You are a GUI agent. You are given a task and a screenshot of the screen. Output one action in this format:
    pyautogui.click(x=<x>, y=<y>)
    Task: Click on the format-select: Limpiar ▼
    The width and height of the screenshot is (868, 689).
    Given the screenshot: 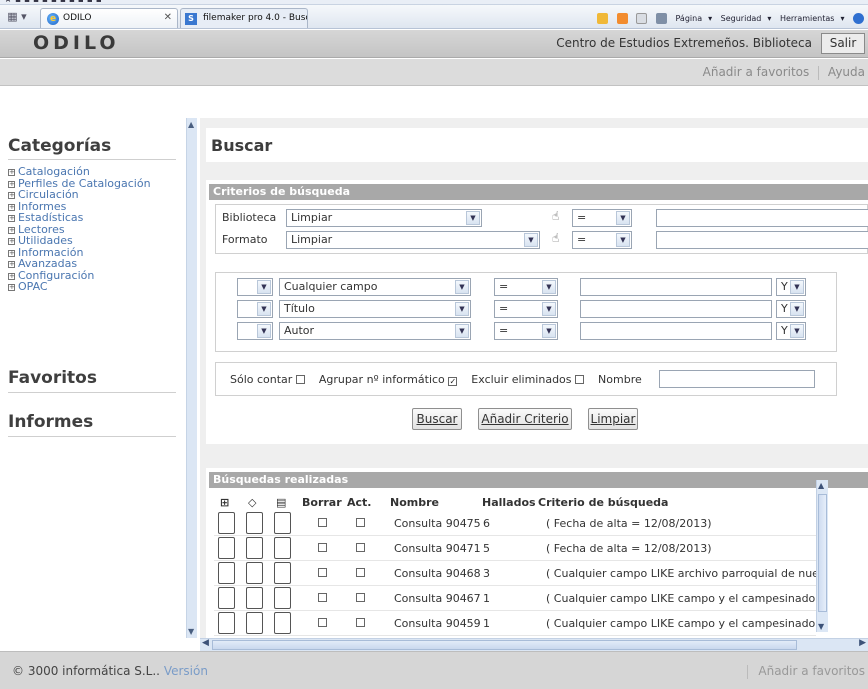 What is the action you would take?
    pyautogui.click(x=413, y=240)
    